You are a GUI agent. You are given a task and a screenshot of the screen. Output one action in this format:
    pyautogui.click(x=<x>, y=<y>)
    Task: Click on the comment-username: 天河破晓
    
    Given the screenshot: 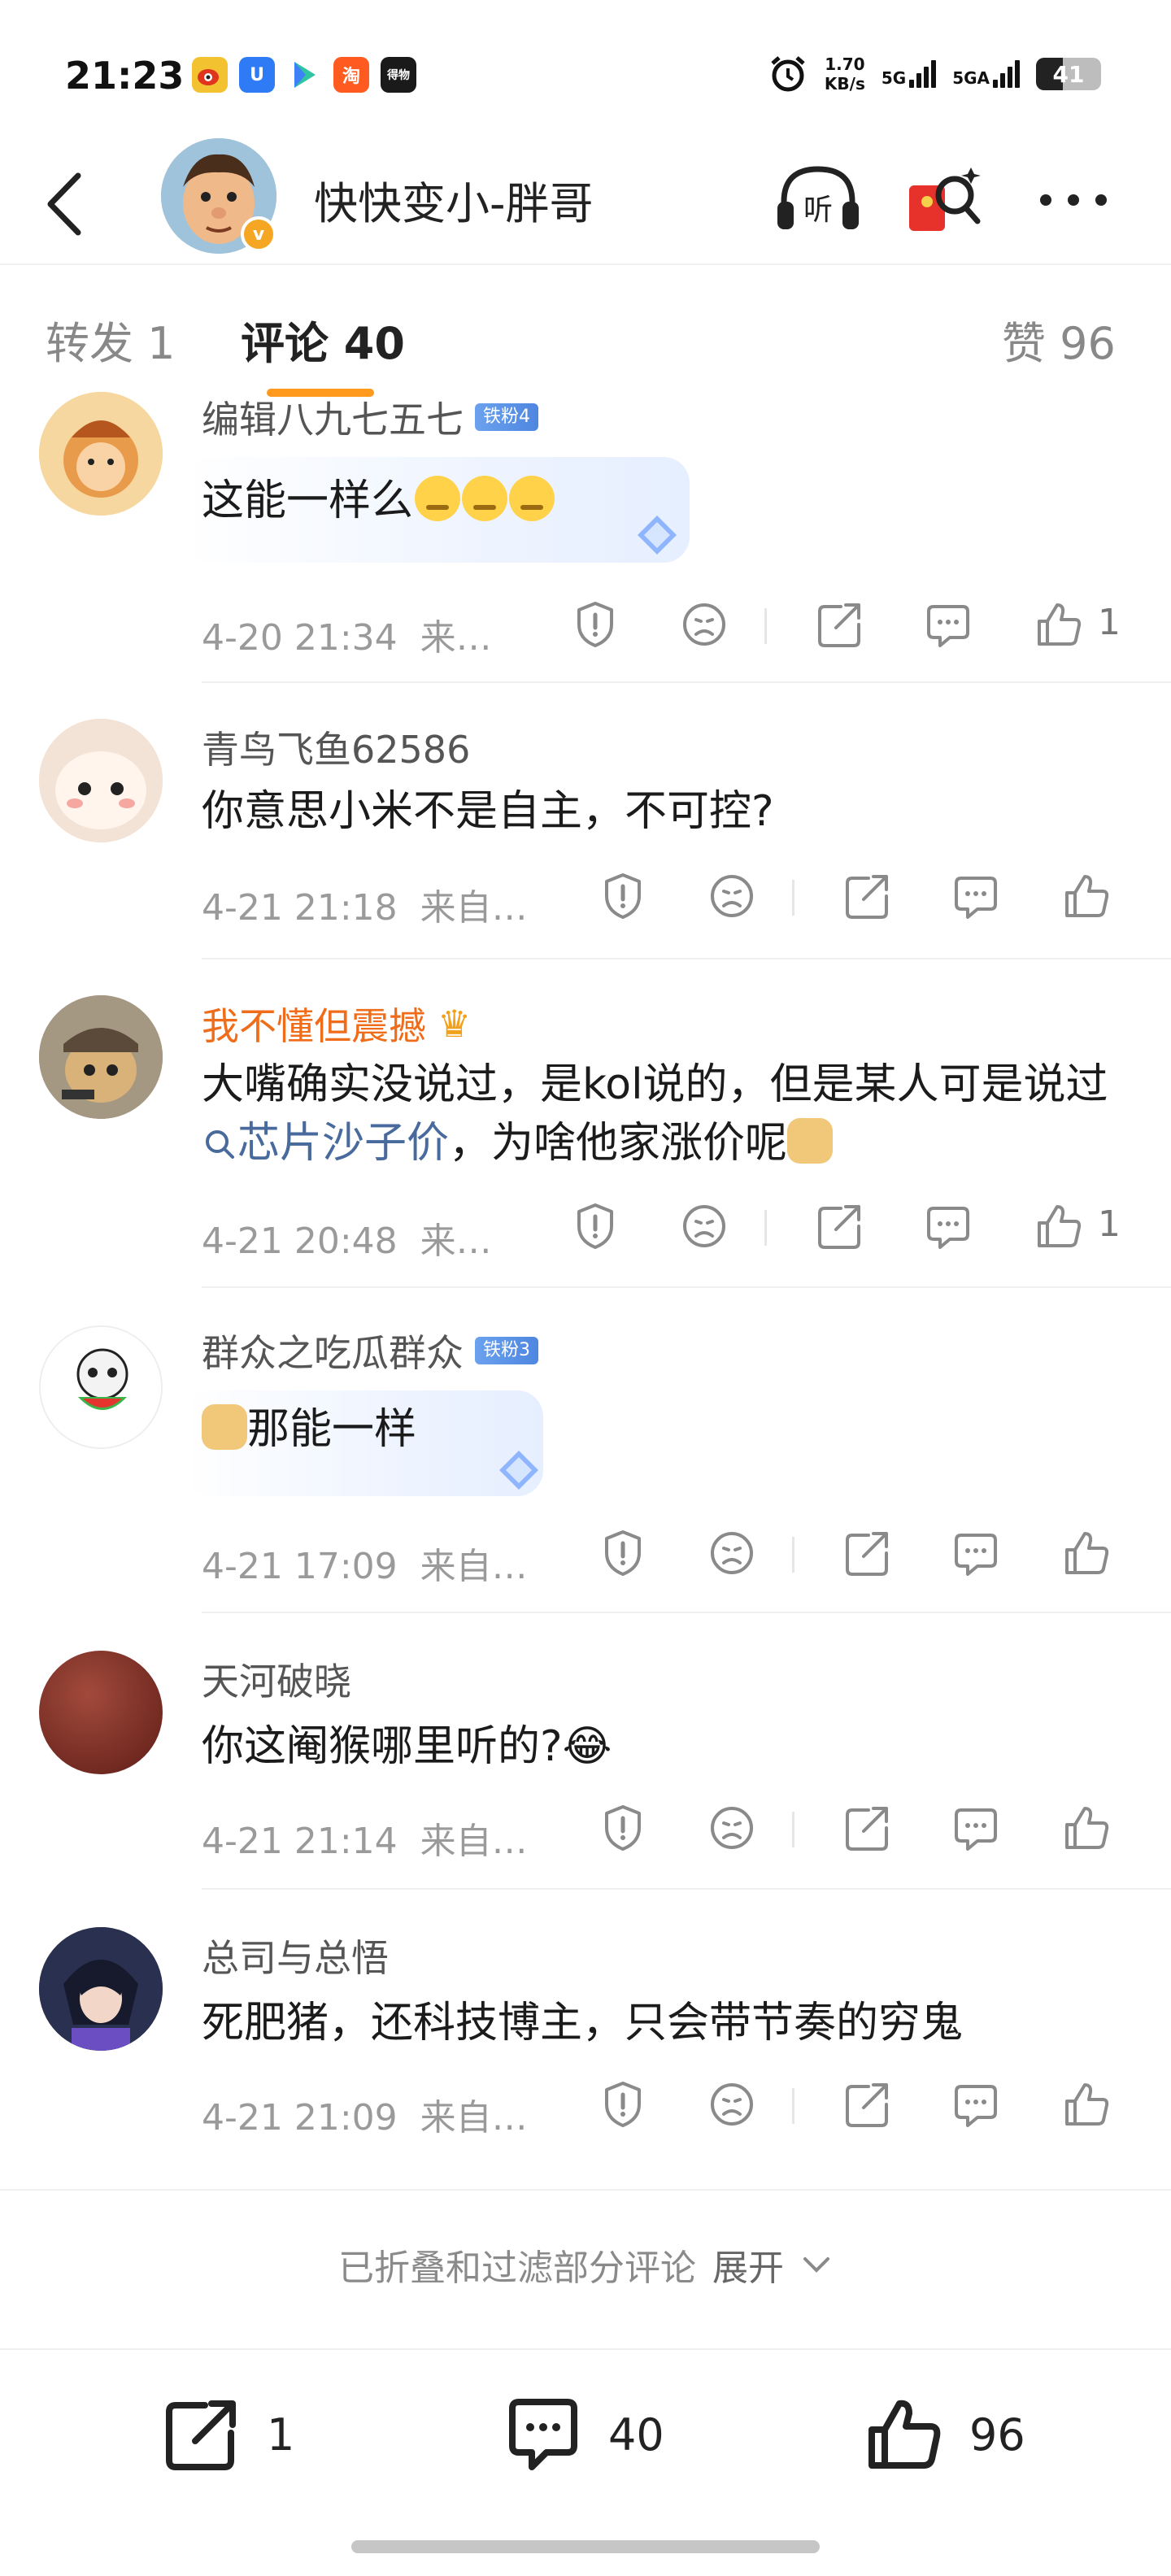 What is the action you would take?
    pyautogui.click(x=276, y=1679)
    